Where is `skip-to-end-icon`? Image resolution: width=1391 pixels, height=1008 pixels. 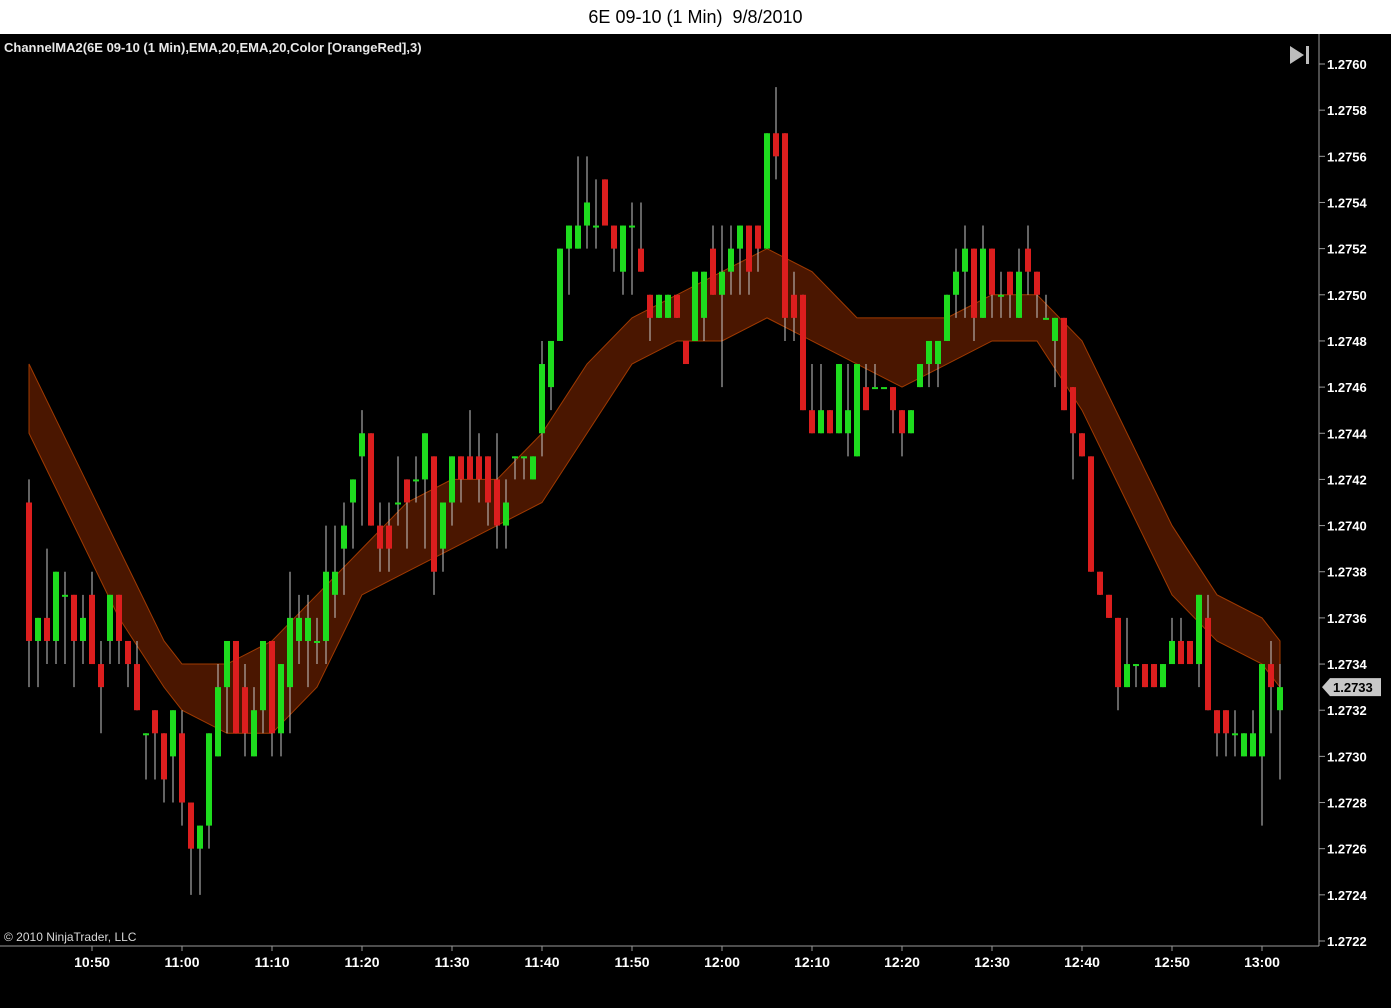 skip-to-end-icon is located at coordinates (1300, 55).